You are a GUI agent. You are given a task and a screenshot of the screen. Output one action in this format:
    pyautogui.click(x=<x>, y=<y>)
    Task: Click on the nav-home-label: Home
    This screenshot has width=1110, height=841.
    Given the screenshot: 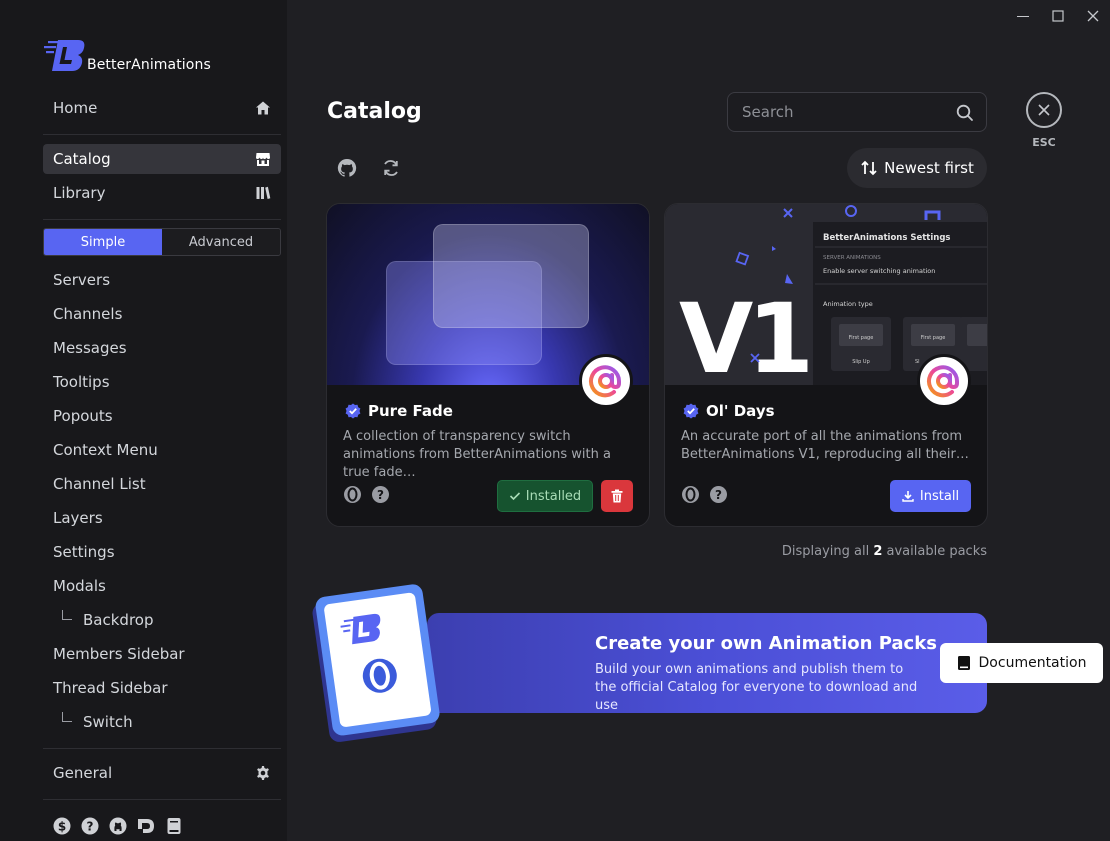 What is the action you would take?
    pyautogui.click(x=75, y=108)
    